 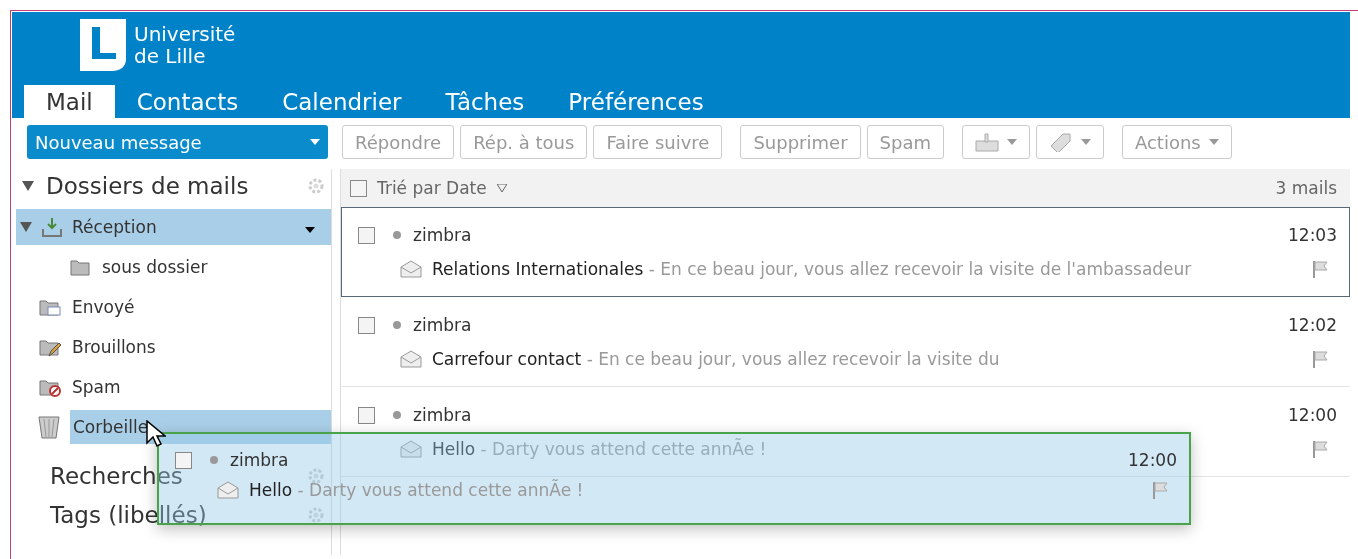 What do you see at coordinates (96, 387) in the screenshot?
I see `folder-label: Spam` at bounding box center [96, 387].